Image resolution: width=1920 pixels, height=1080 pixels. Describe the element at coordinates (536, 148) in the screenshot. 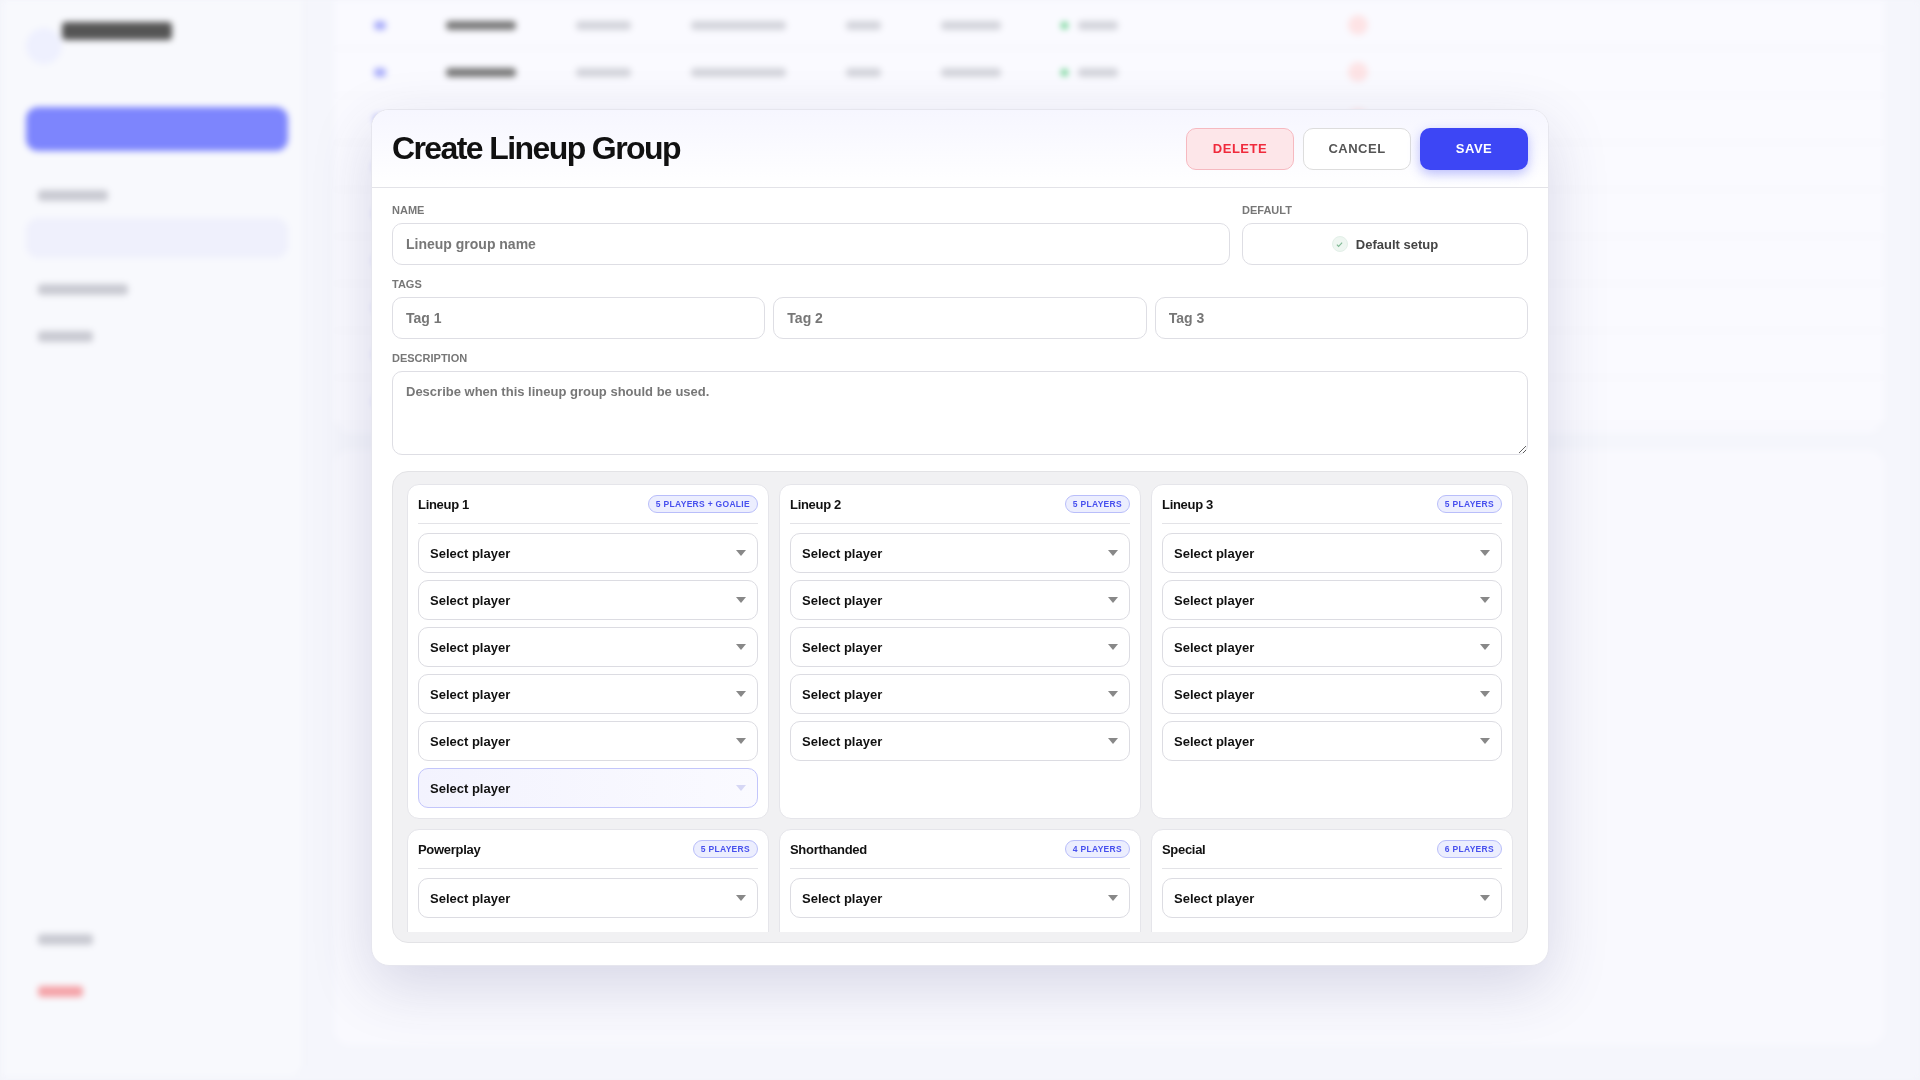

I see `dialog-title: Create Lineup Group` at that location.